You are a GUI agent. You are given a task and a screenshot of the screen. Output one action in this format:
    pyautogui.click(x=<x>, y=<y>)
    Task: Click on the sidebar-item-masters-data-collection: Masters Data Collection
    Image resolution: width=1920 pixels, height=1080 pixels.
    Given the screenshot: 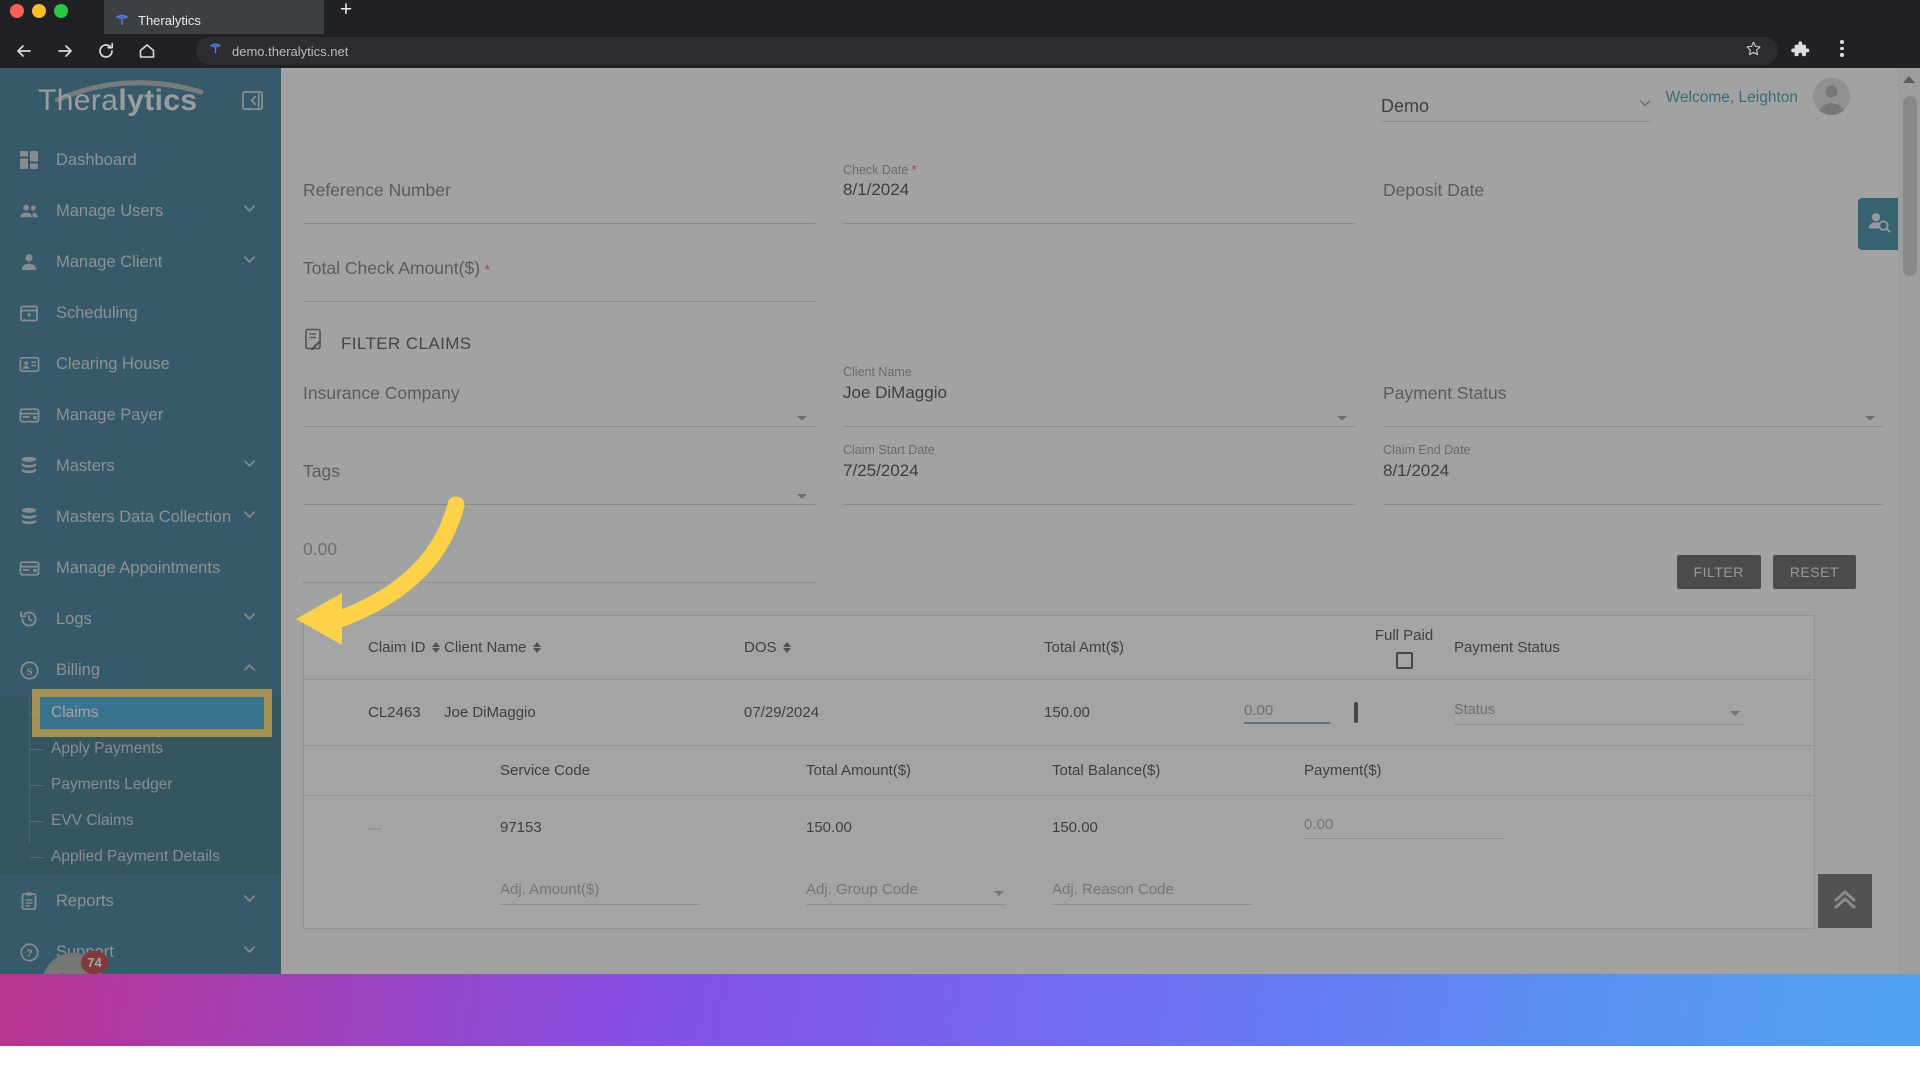 What is the action you would take?
    pyautogui.click(x=140, y=516)
    